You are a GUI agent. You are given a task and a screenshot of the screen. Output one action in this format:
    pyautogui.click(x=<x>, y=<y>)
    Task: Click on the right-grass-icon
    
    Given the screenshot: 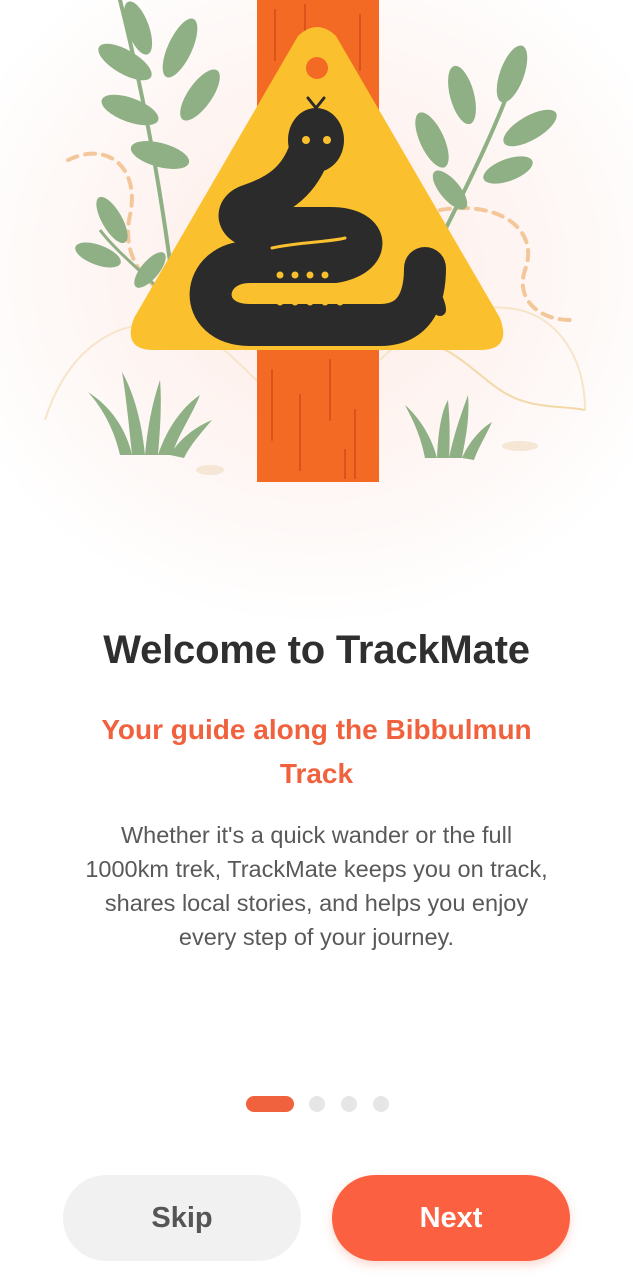 What is the action you would take?
    pyautogui.click(x=448, y=427)
    